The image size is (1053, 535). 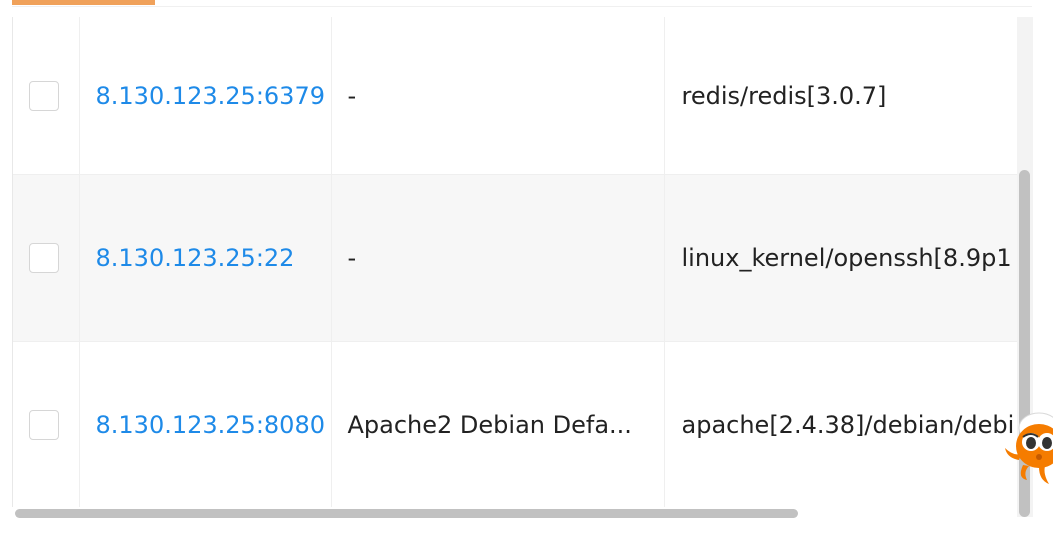 What do you see at coordinates (1028, 455) in the screenshot?
I see `octopus-mascot-icon` at bounding box center [1028, 455].